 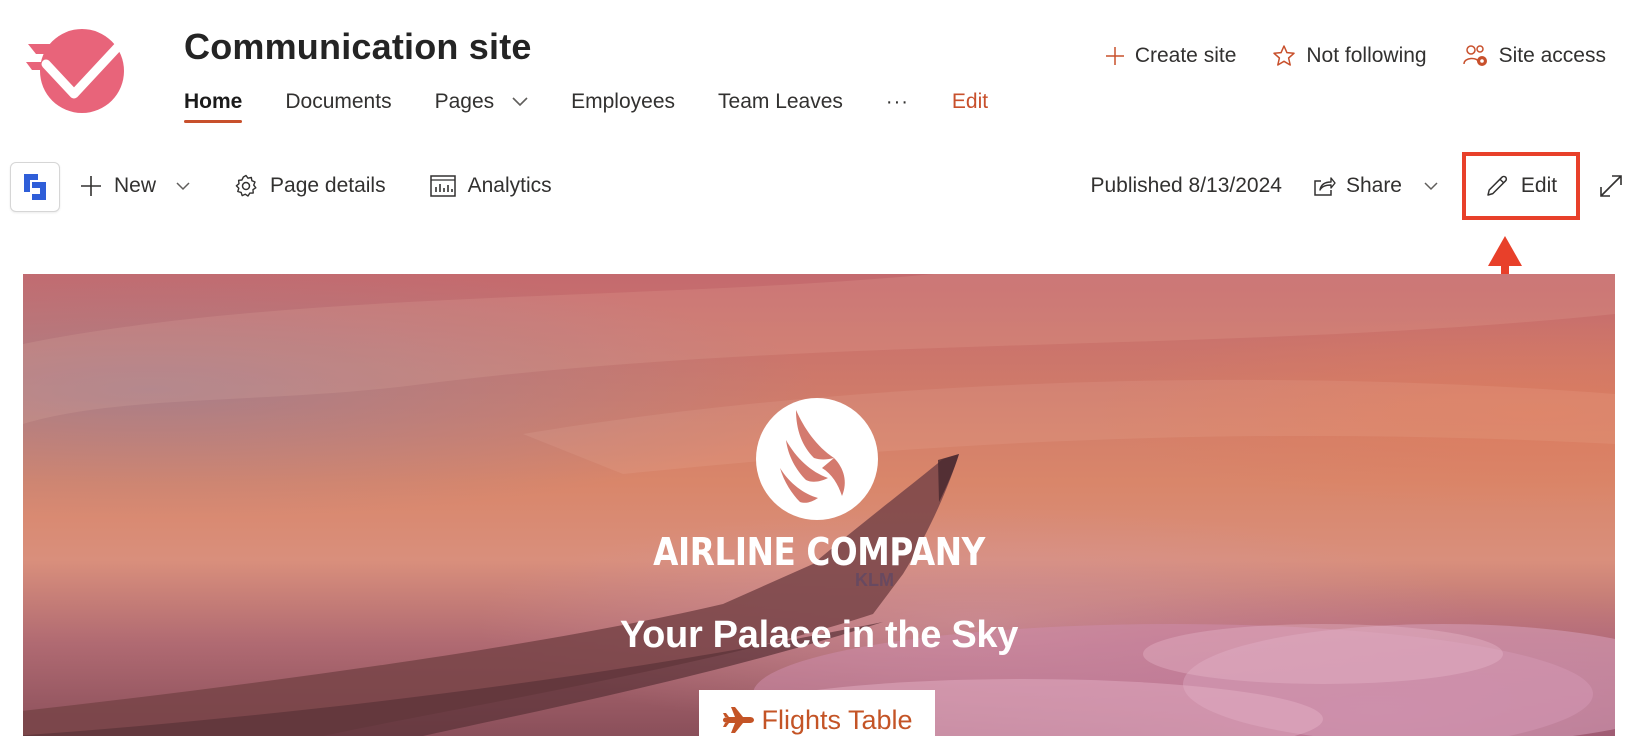 I want to click on nav-item-home: Home, so click(x=213, y=106).